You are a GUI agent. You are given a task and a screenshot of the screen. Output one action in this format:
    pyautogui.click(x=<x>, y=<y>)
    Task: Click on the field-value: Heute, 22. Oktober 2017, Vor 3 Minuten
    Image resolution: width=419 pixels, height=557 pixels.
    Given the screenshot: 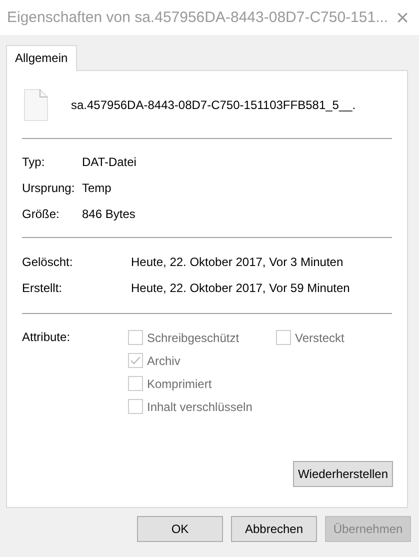 What is the action you would take?
    pyautogui.click(x=237, y=262)
    